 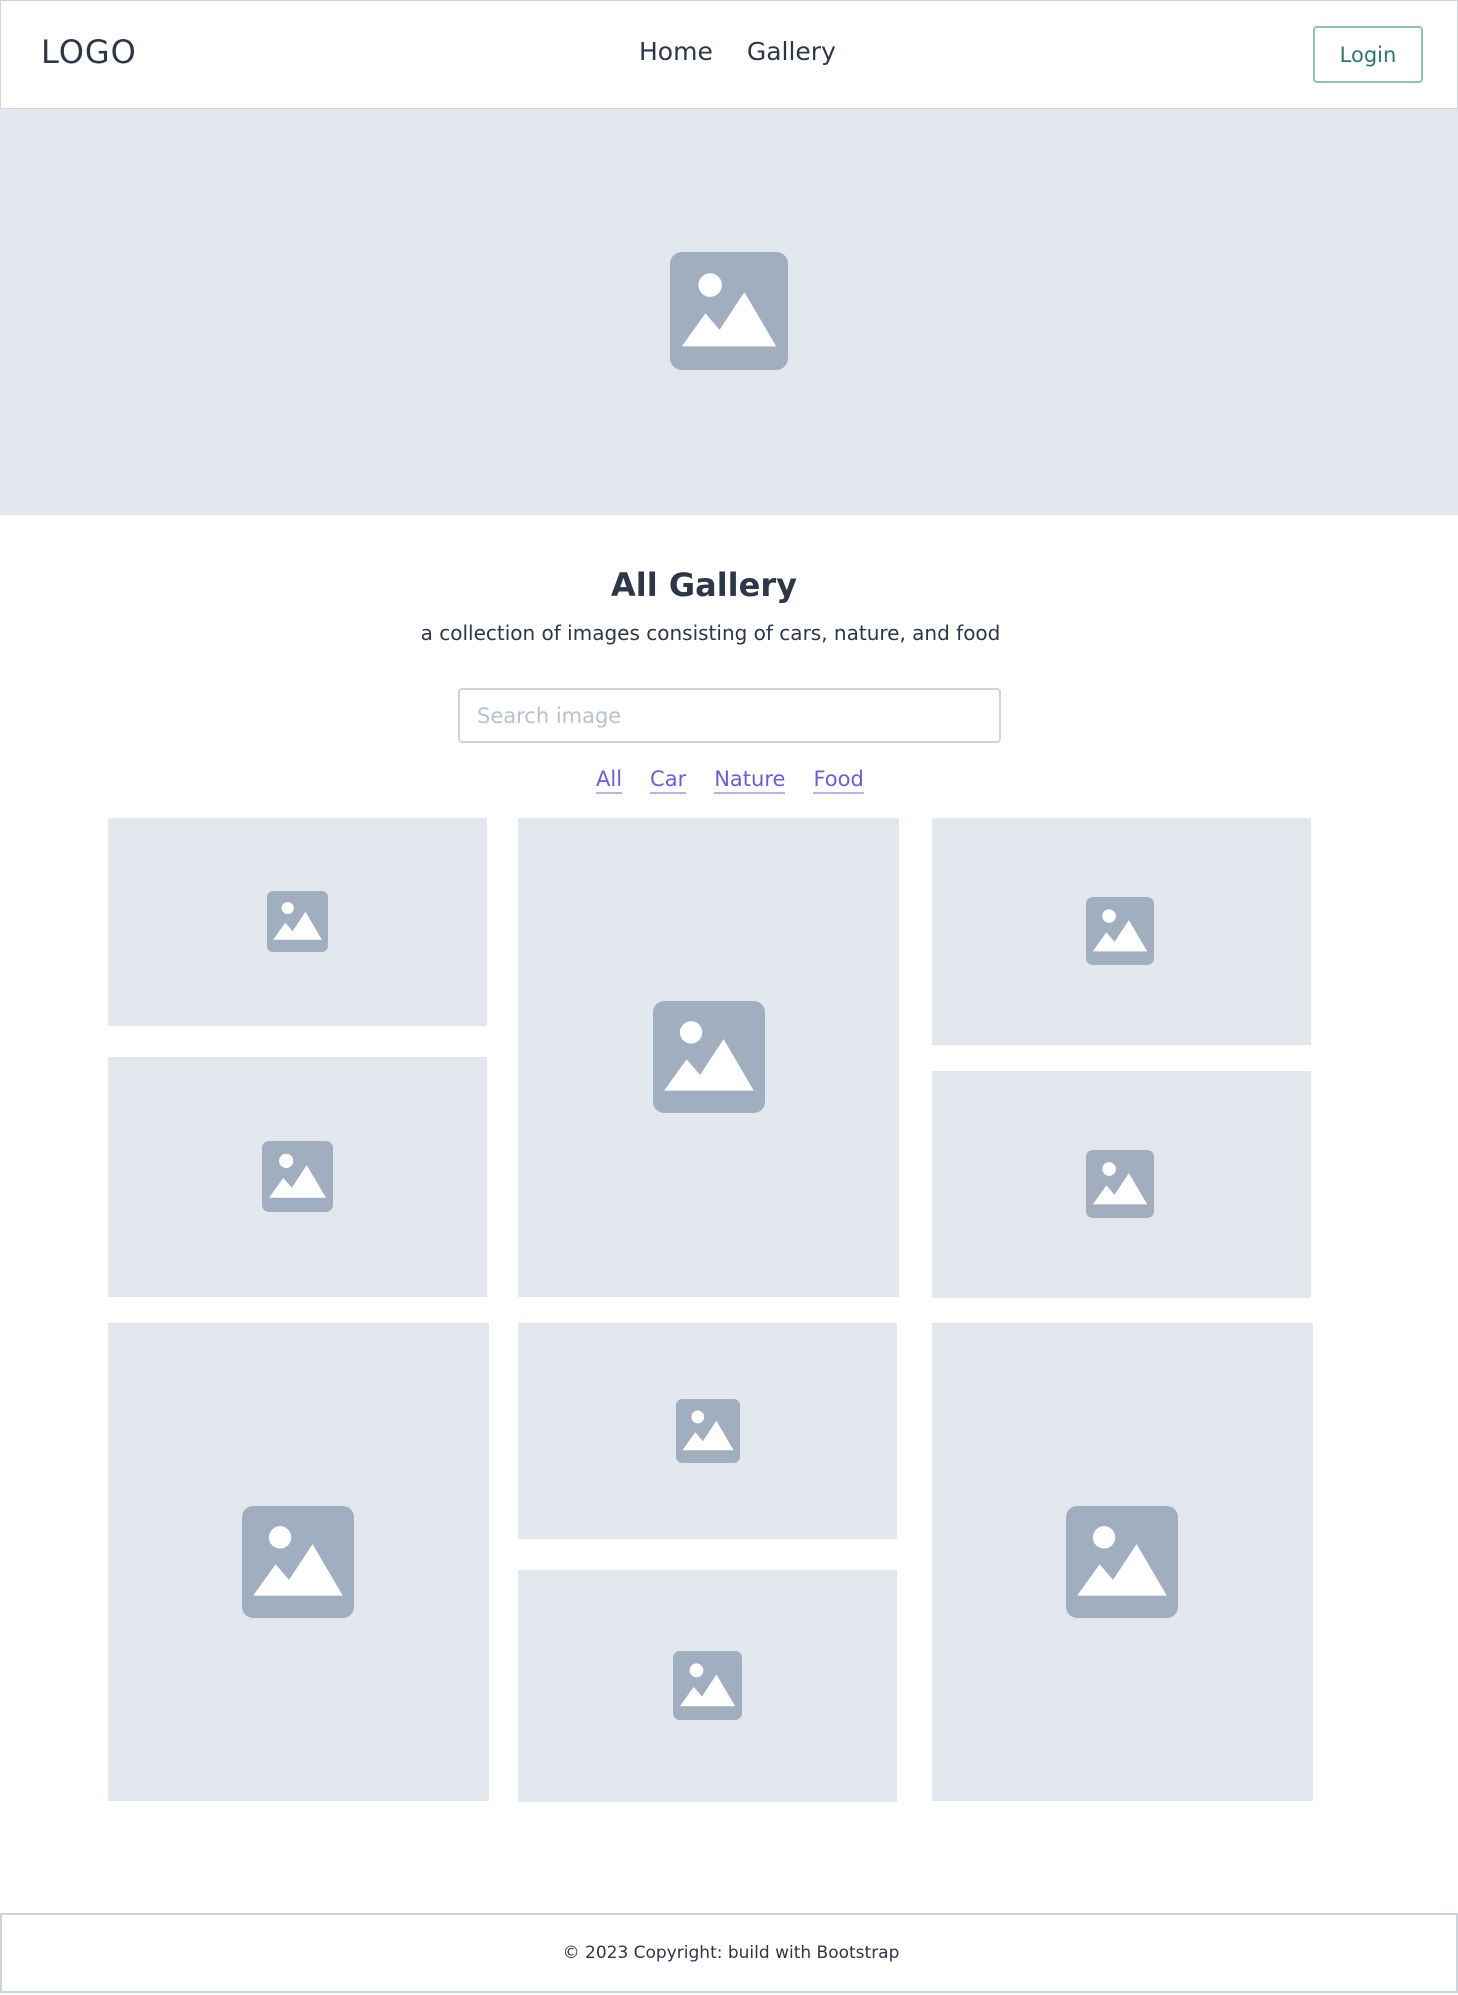 What do you see at coordinates (791, 51) in the screenshot?
I see `nav-link-gallery: Gallery` at bounding box center [791, 51].